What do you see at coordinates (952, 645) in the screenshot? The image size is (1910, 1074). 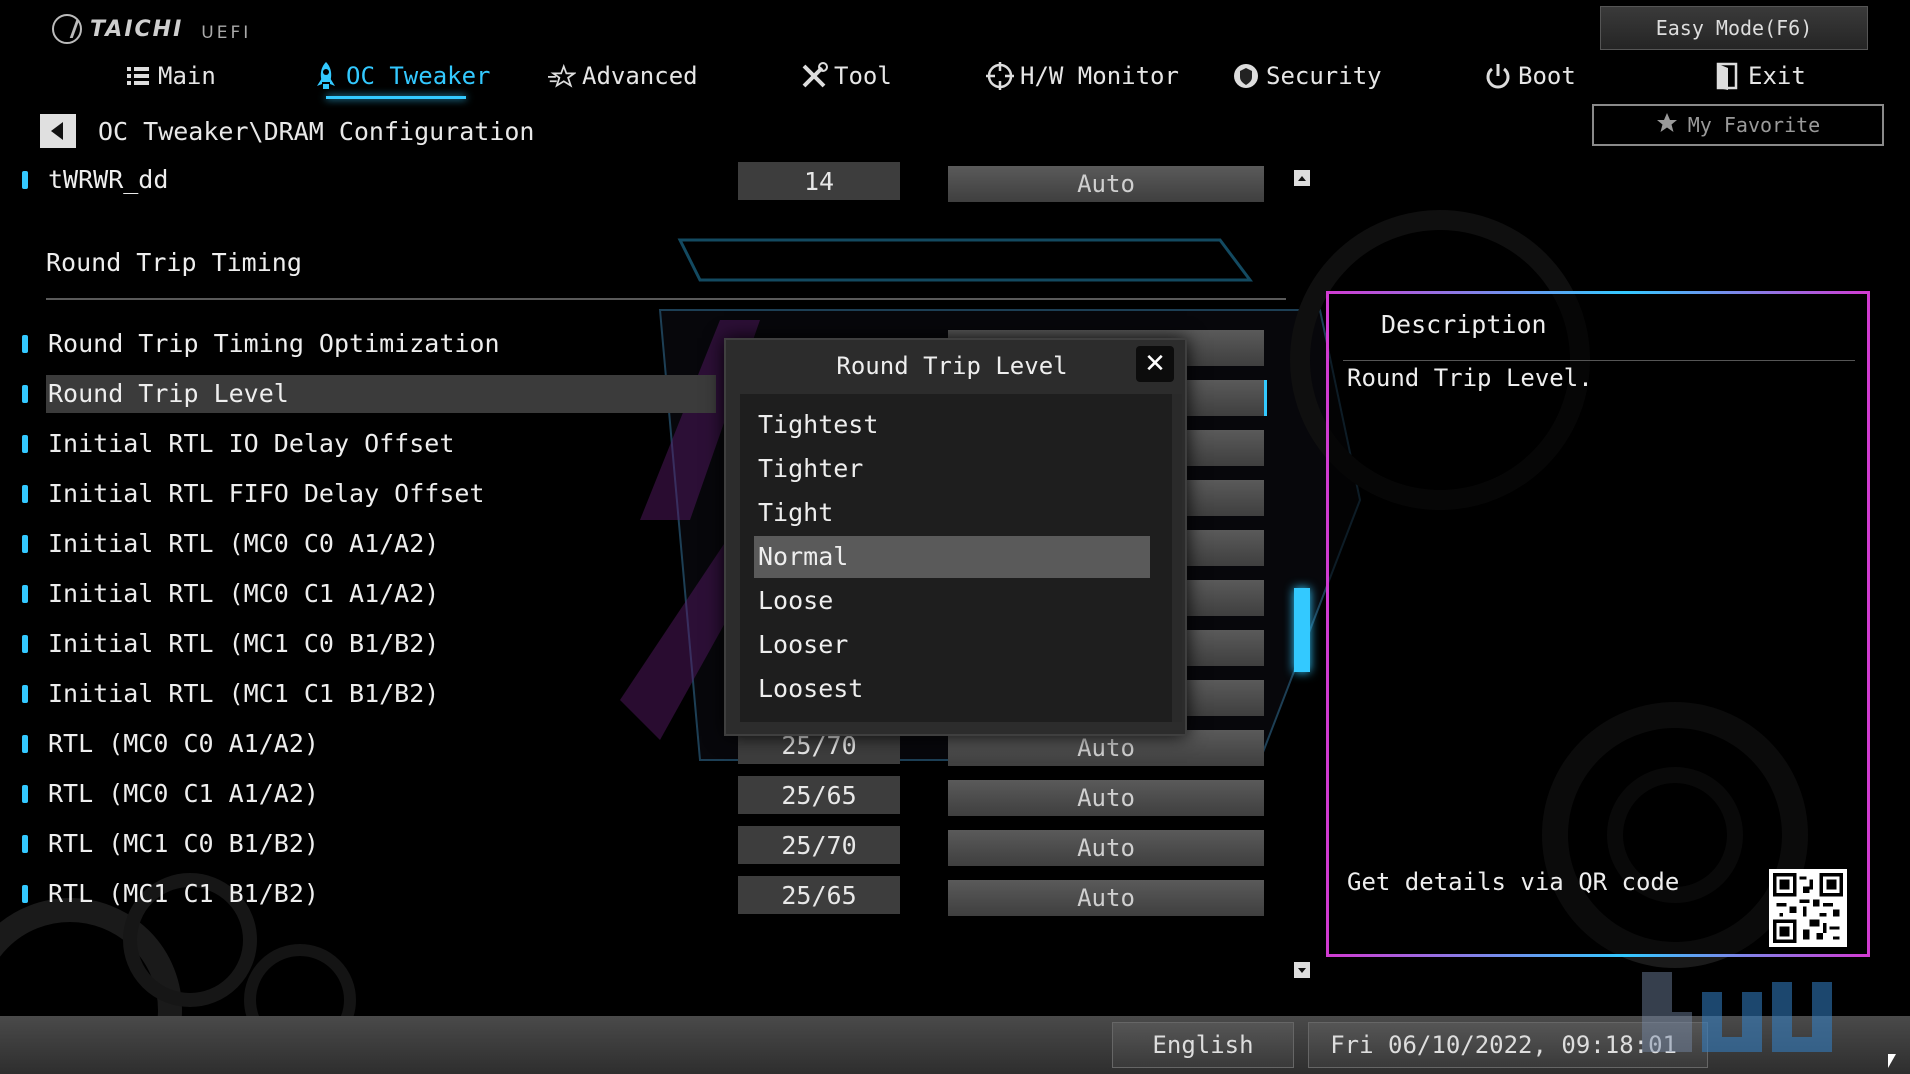 I see `option-item: Looser` at bounding box center [952, 645].